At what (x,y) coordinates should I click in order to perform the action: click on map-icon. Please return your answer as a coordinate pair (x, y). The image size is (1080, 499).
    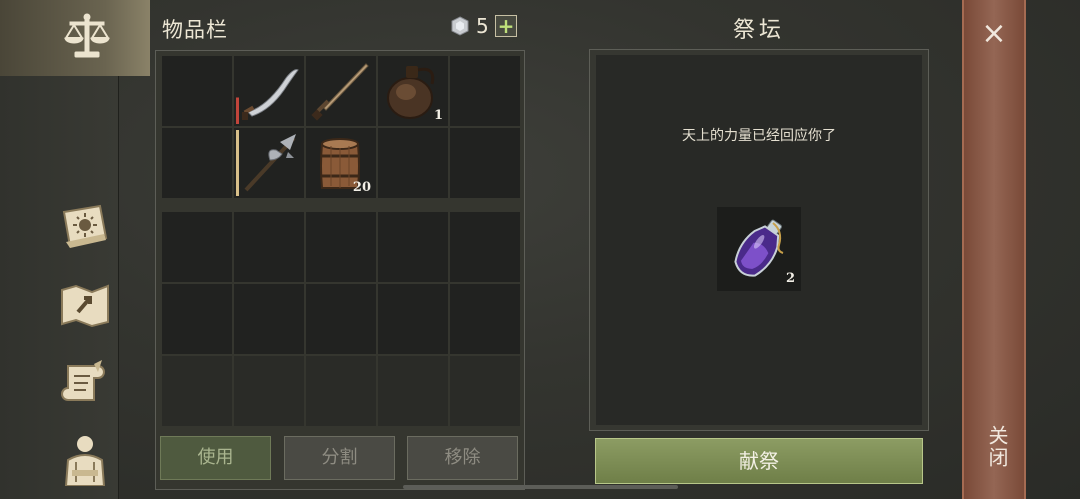
    Looking at the image, I should click on (85, 305).